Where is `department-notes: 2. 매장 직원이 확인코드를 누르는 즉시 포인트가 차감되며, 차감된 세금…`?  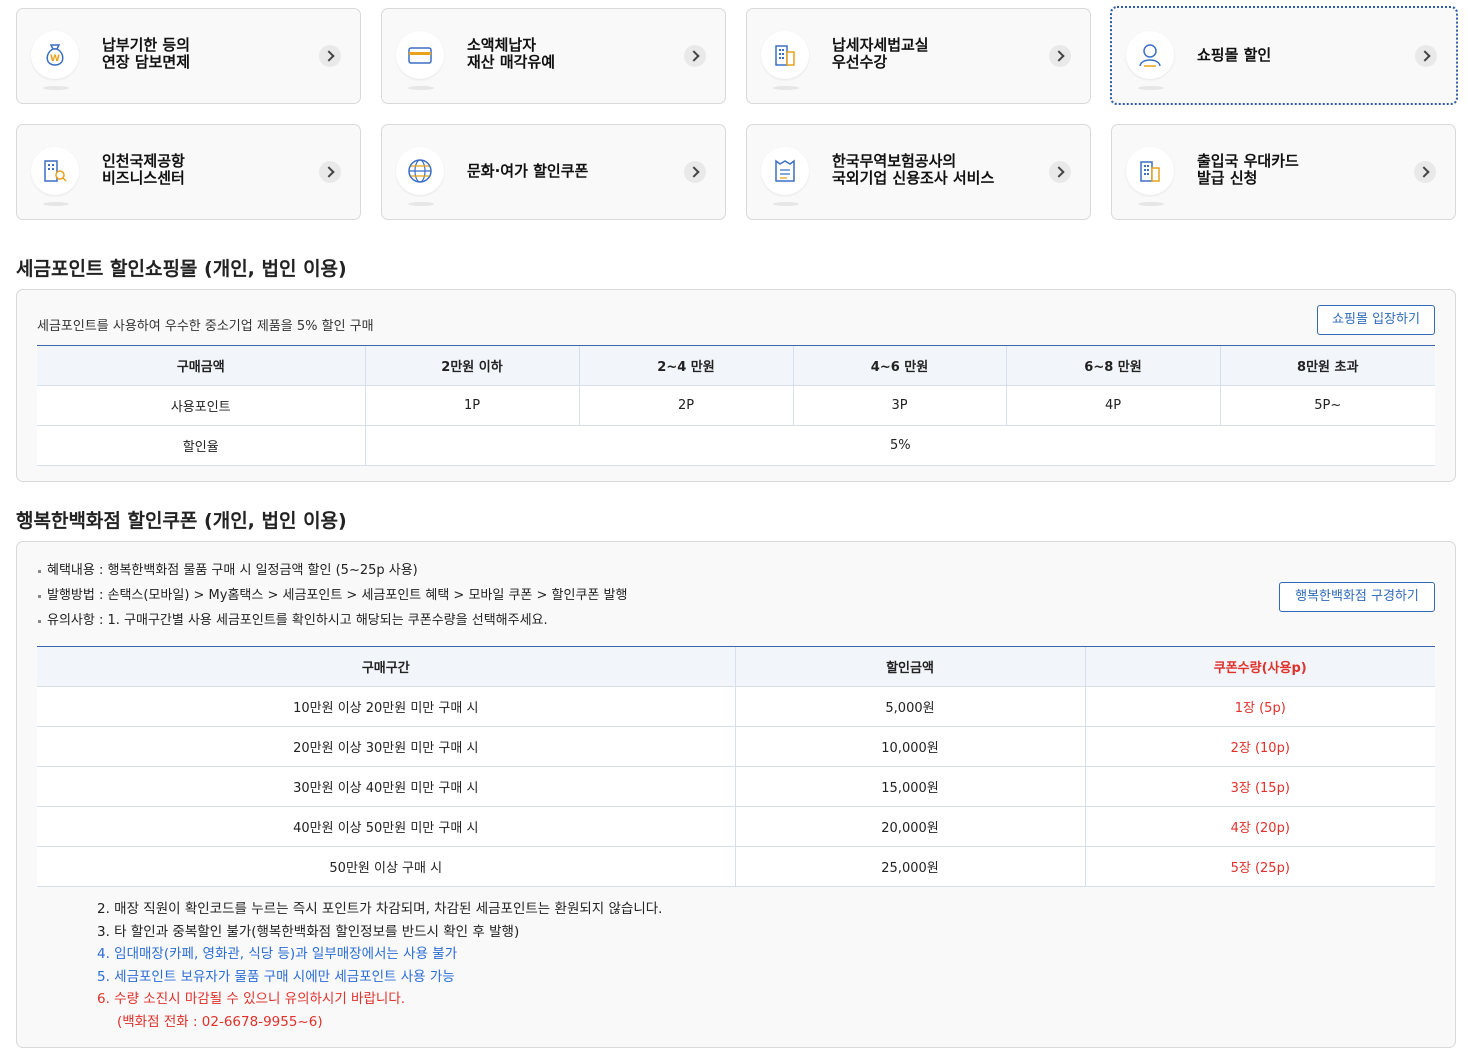 department-notes: 2. 매장 직원이 확인코드를 누르는 즉시 포인트가 차감되며, 차감된 세금… is located at coordinates (379, 966).